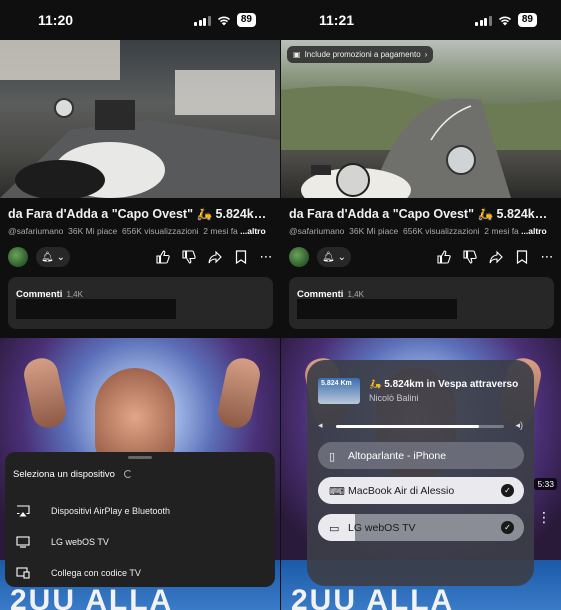  I want to click on action-bar: 🔔︎ ⌄ ⋯, so click(422, 257).